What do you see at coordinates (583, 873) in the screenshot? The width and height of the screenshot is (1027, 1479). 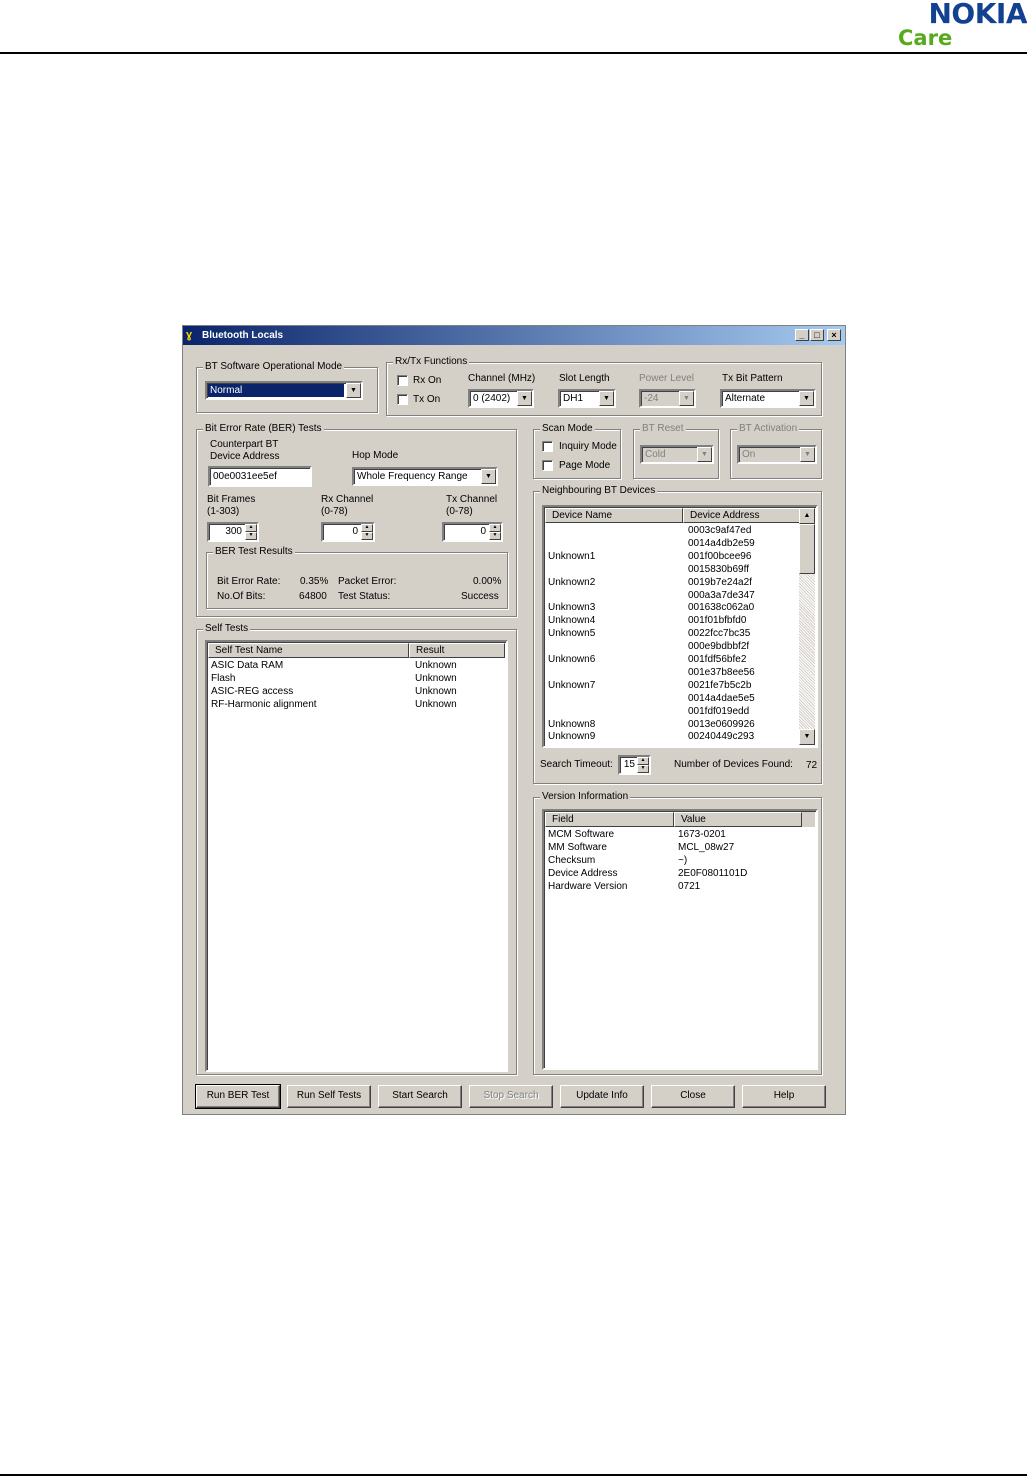 I see `version-field-cell: Device Address` at bounding box center [583, 873].